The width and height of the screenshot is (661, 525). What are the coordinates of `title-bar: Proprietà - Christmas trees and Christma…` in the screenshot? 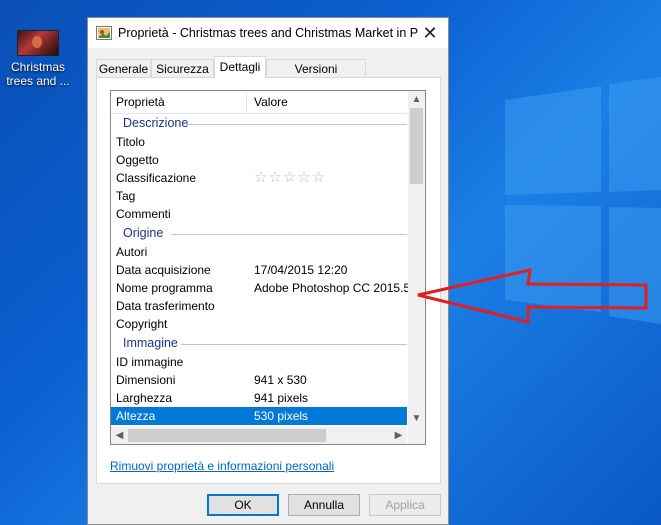 It's located at (268, 33).